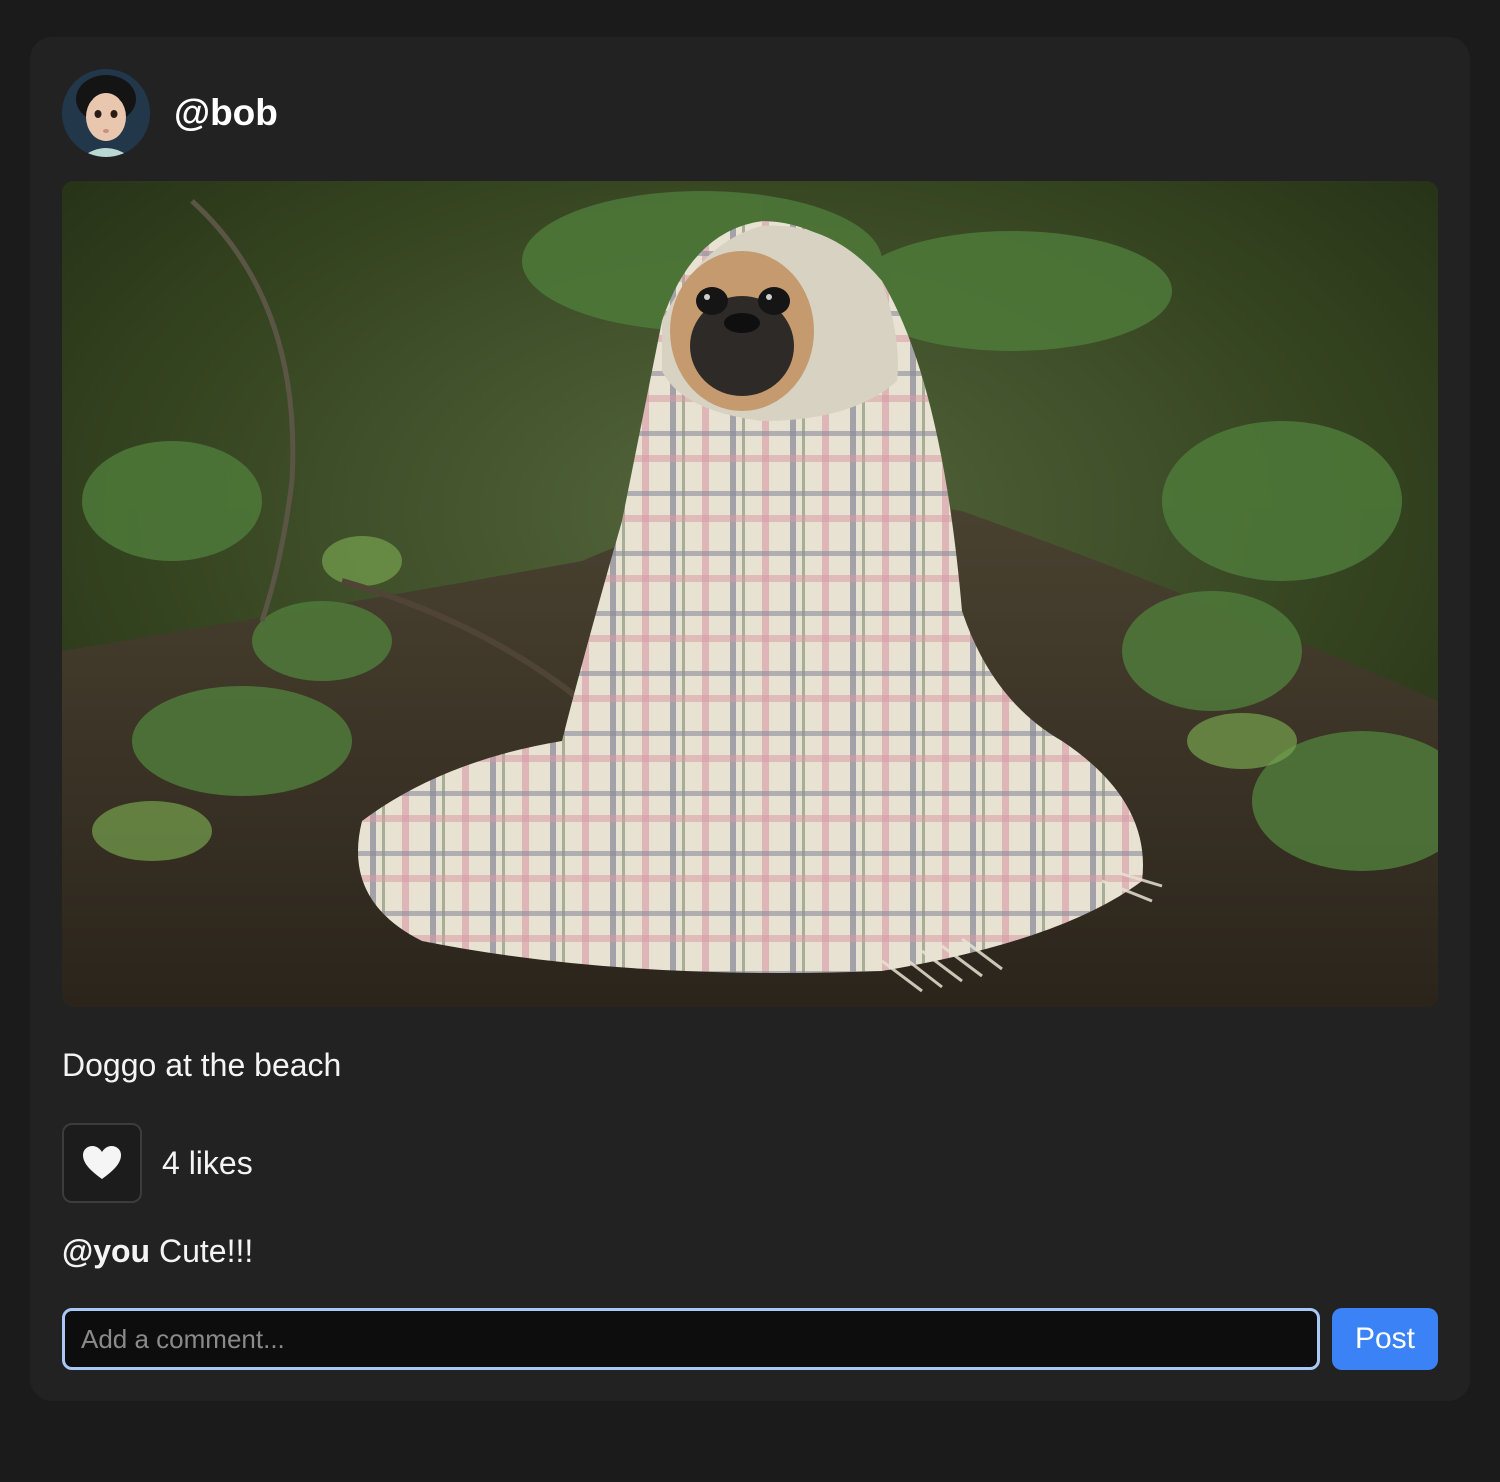 The height and width of the screenshot is (1482, 1500). What do you see at coordinates (202, 1251) in the screenshot?
I see `comment-text: Cute!!!` at bounding box center [202, 1251].